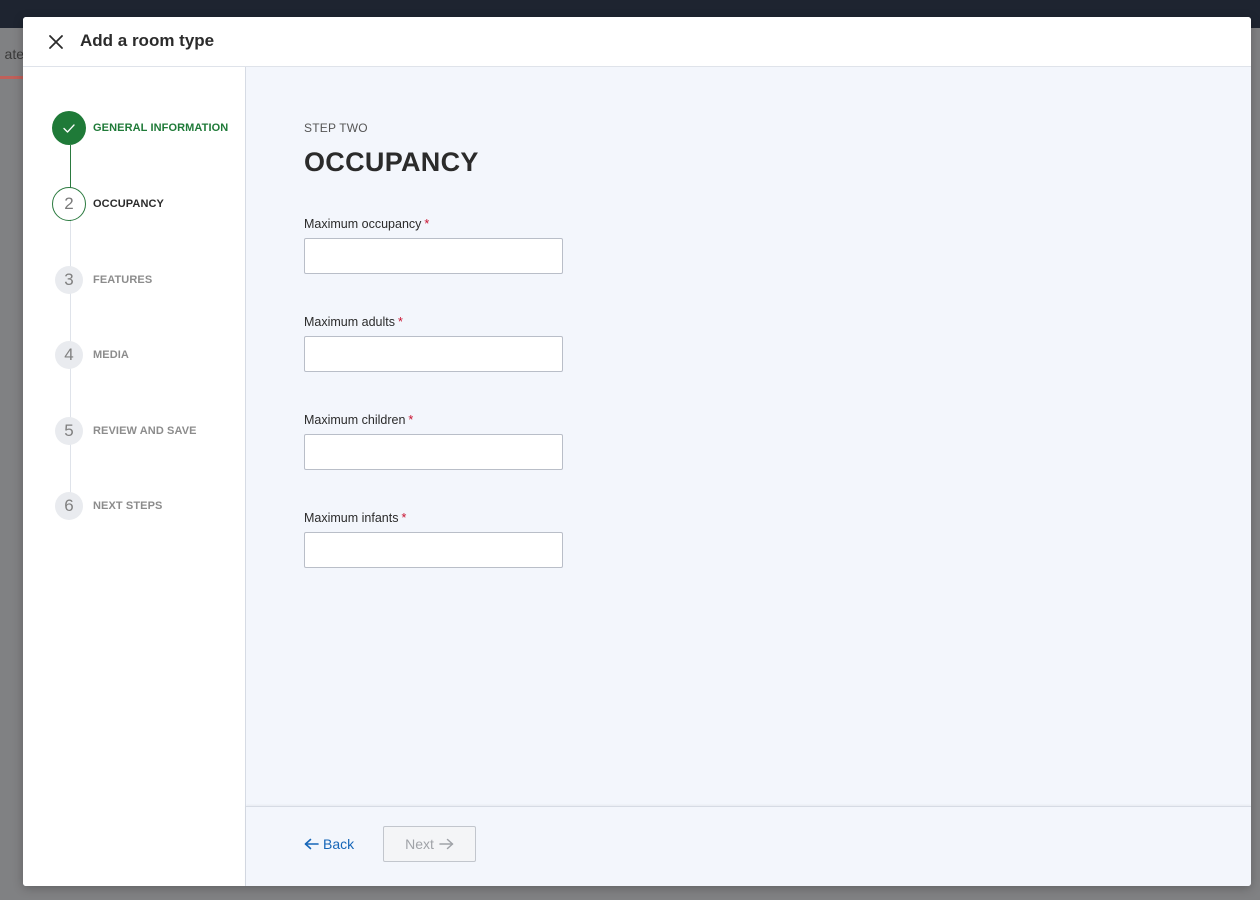 Image resolution: width=1260 pixels, height=900 pixels. I want to click on dialog-header: Add a room type, so click(637, 42).